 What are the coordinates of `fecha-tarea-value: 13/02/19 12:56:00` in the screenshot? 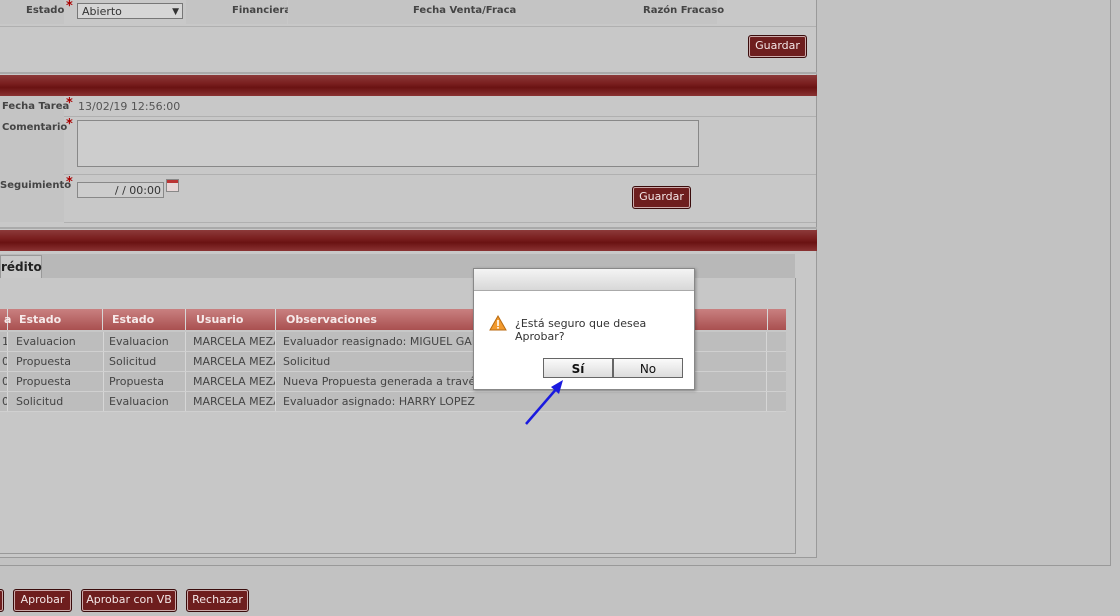 It's located at (129, 106).